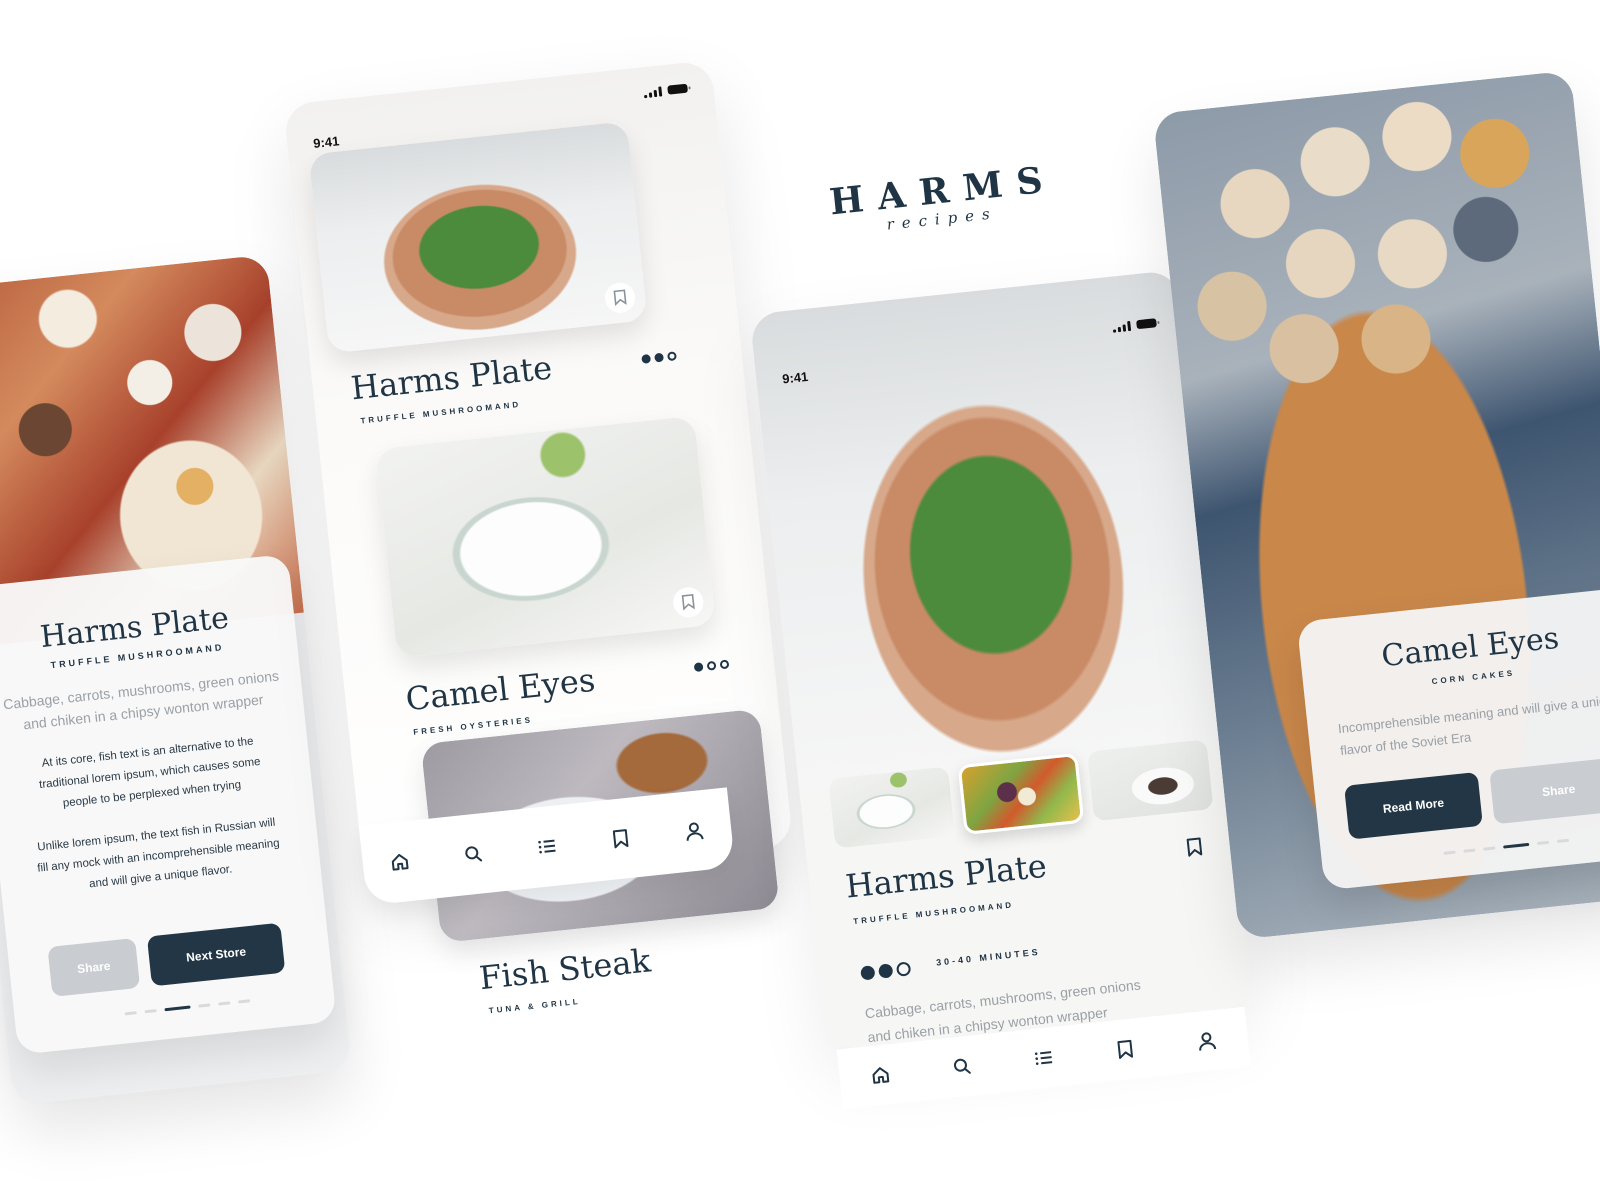  I want to click on featured-actions: Read More Share, so click(1472, 798).